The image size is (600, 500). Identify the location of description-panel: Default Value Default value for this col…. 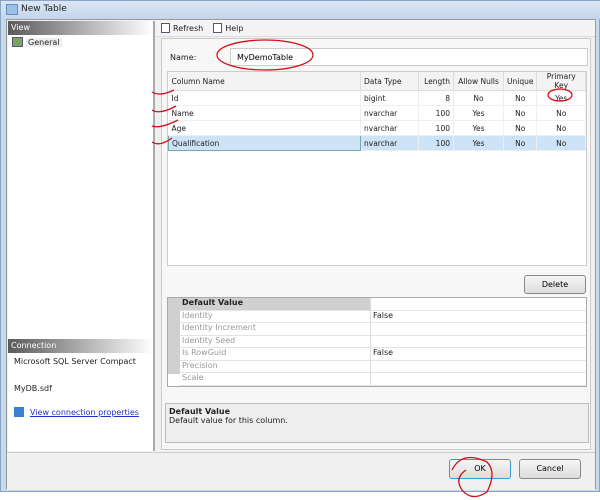
(377, 423).